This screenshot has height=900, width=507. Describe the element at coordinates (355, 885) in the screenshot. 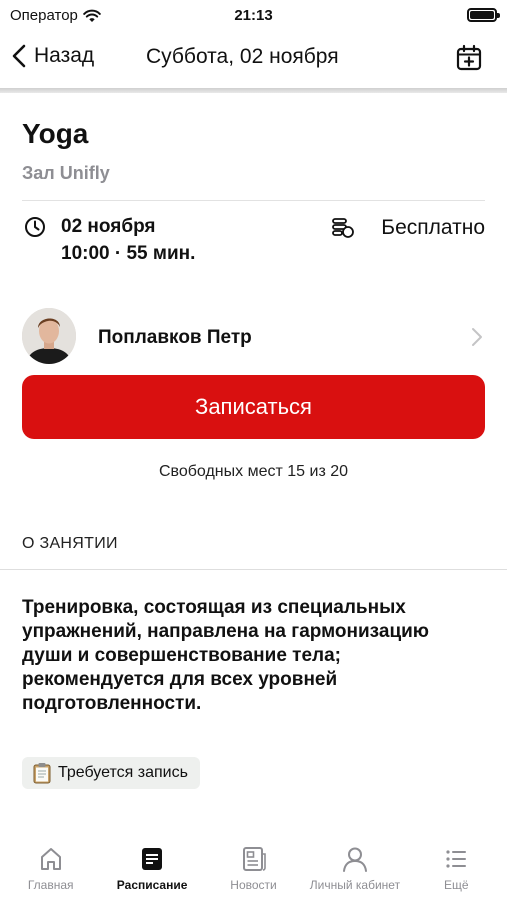

I see `tab-label: Личный кабинет` at that location.